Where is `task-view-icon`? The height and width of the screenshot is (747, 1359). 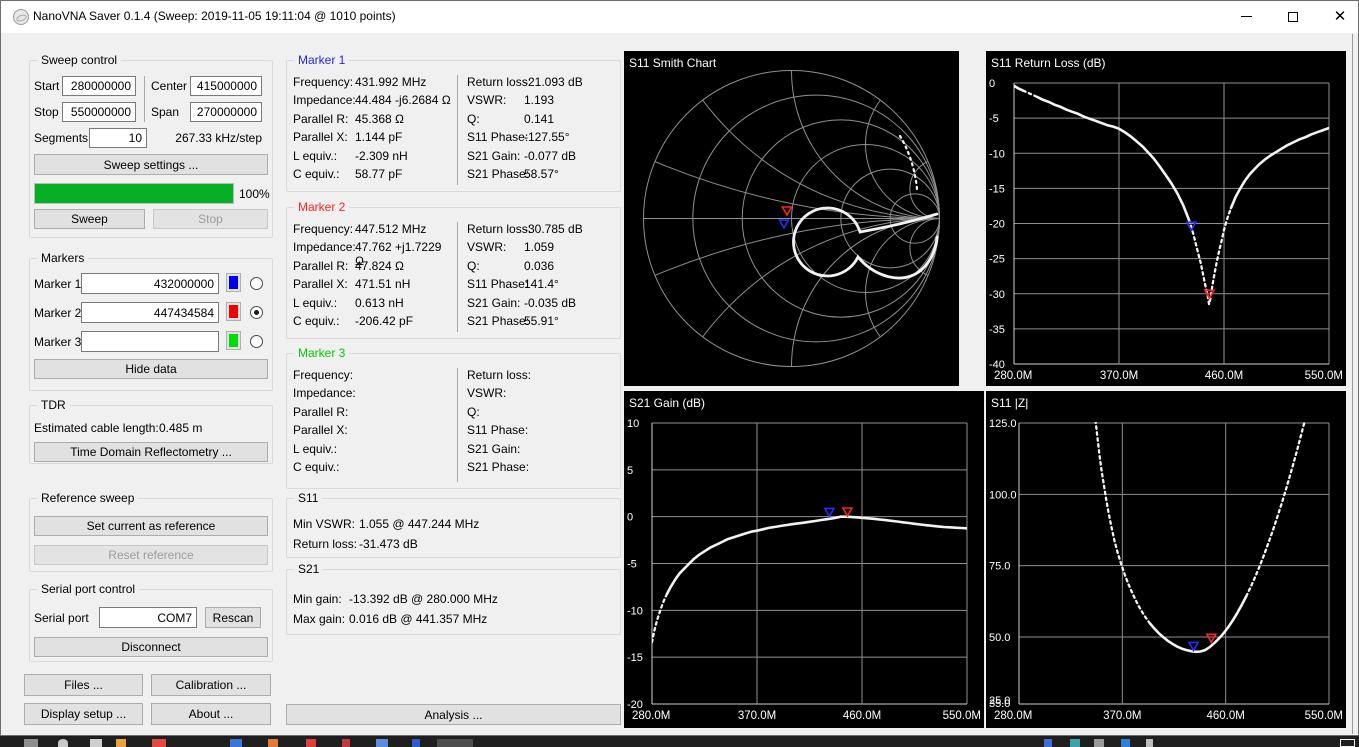
task-view-icon is located at coordinates (96, 743).